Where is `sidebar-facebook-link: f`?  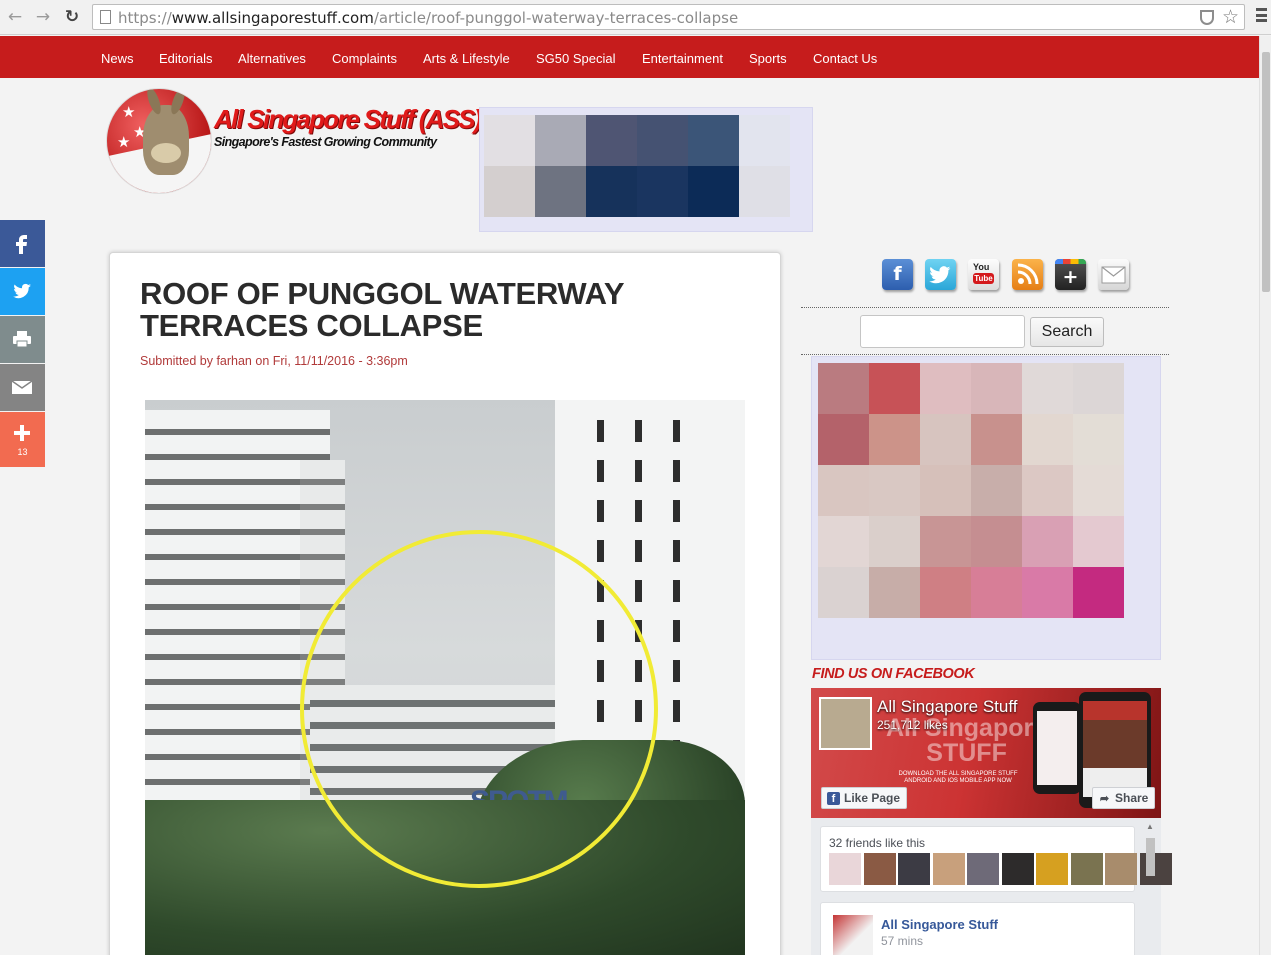
sidebar-facebook-link: f is located at coordinates (897, 274).